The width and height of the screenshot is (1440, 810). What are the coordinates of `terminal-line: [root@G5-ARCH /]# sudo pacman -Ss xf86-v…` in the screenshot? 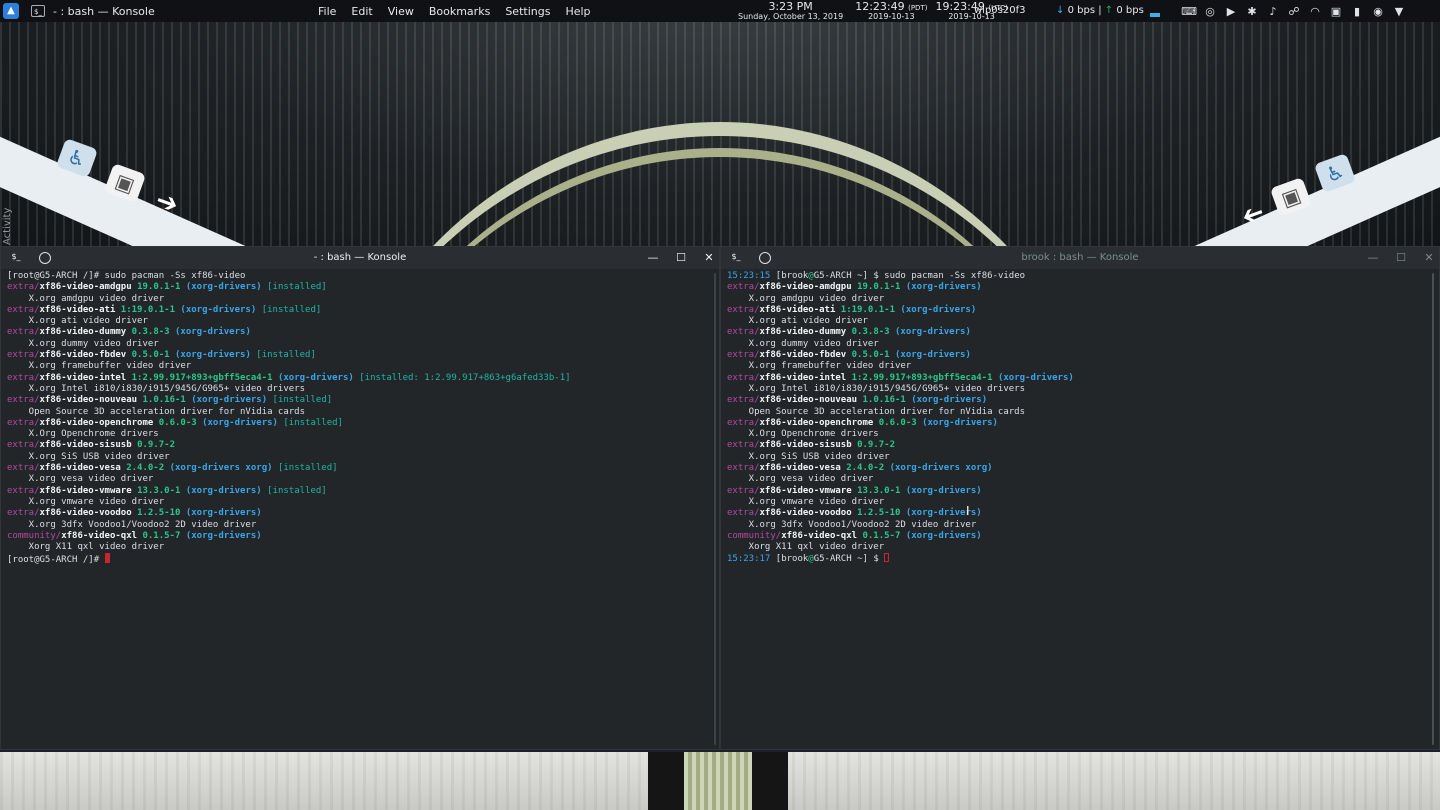 It's located at (354, 276).